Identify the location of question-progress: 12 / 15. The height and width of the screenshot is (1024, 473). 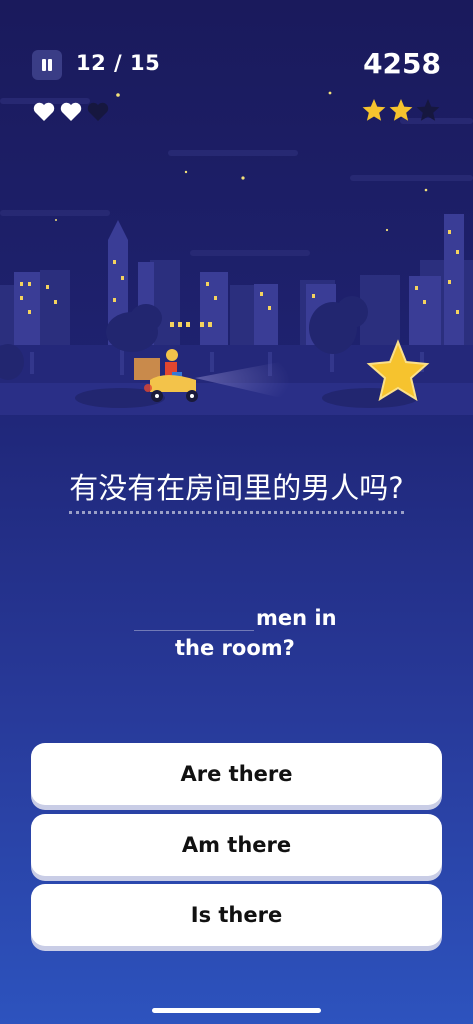
(118, 63).